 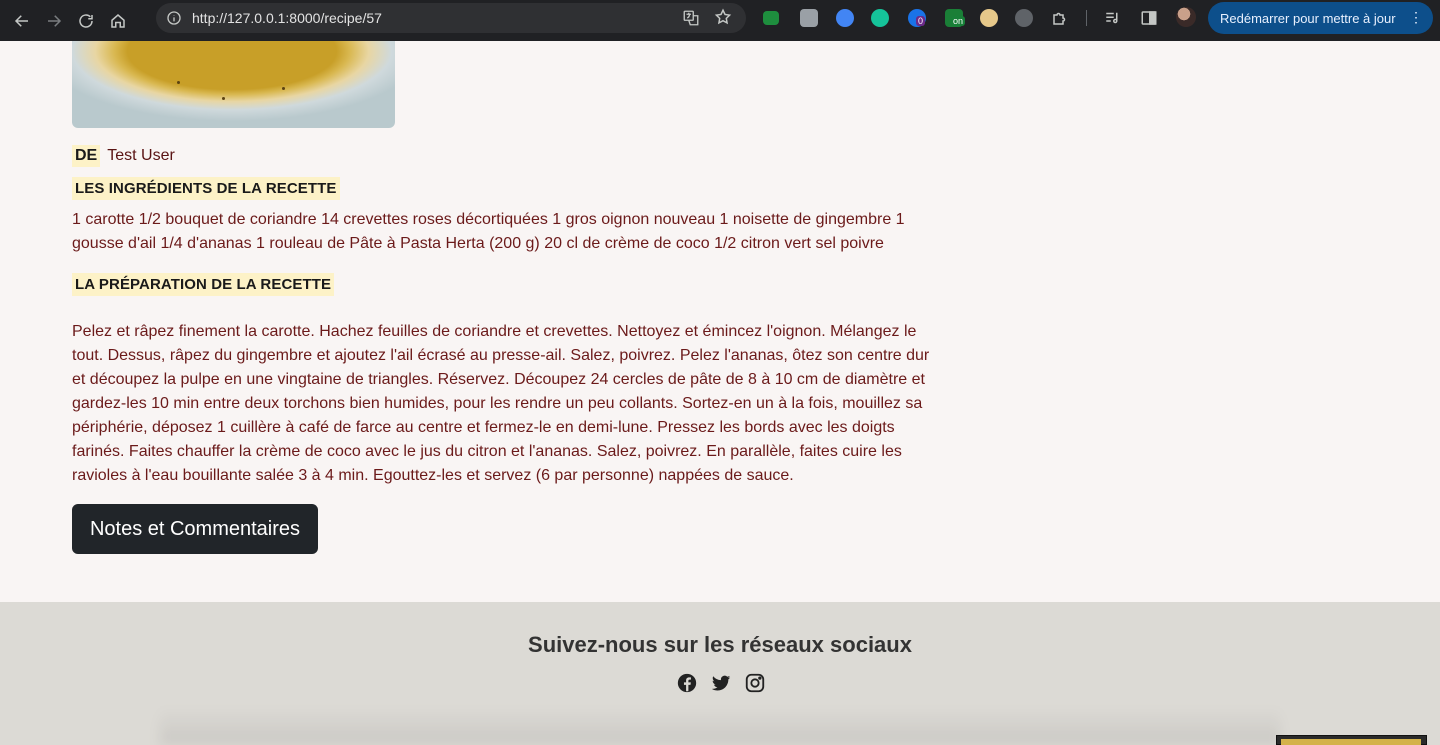 What do you see at coordinates (86, 156) in the screenshot?
I see `author-label: DE` at bounding box center [86, 156].